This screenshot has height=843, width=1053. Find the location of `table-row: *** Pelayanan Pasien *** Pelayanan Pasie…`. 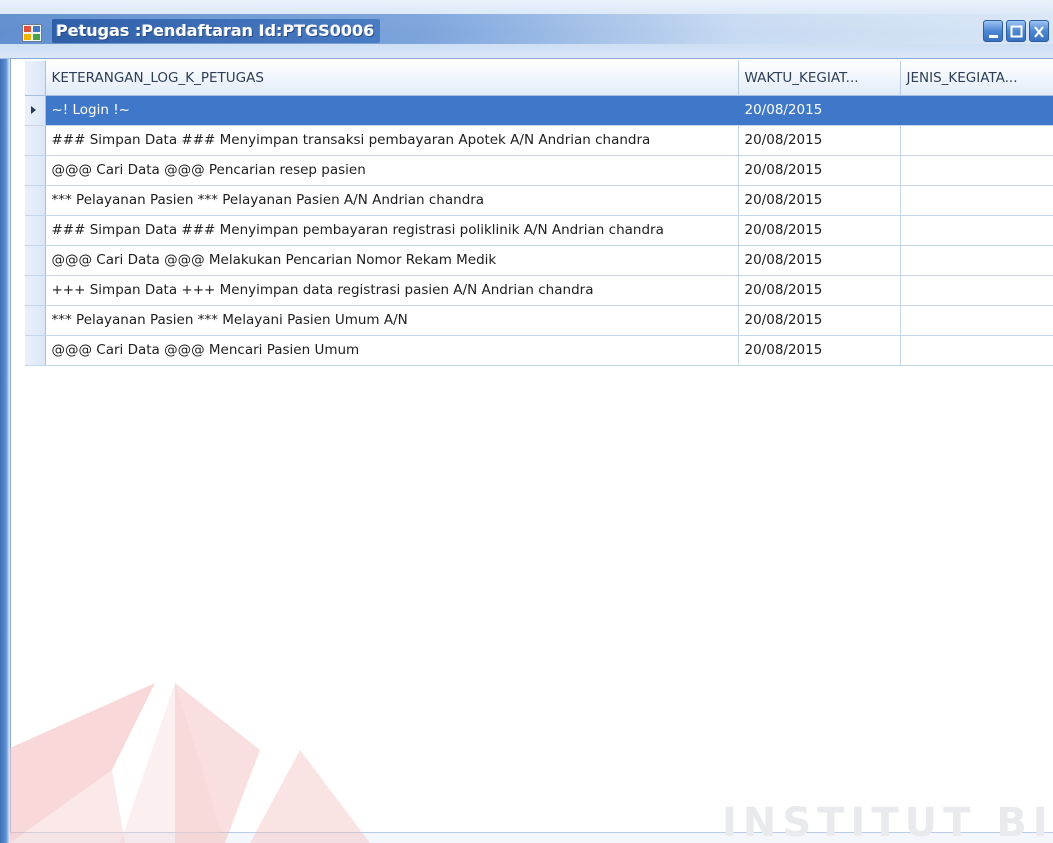

table-row: *** Pelayanan Pasien *** Pelayanan Pasie… is located at coordinates (539, 200).